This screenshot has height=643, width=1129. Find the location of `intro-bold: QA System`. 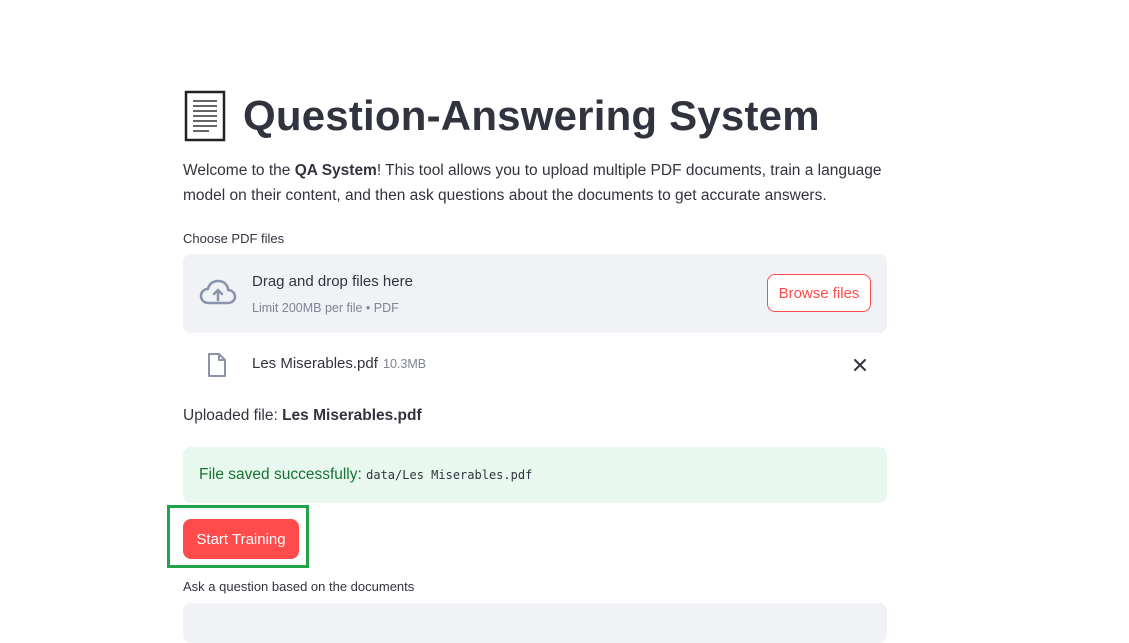

intro-bold: QA System is located at coordinates (335, 170).